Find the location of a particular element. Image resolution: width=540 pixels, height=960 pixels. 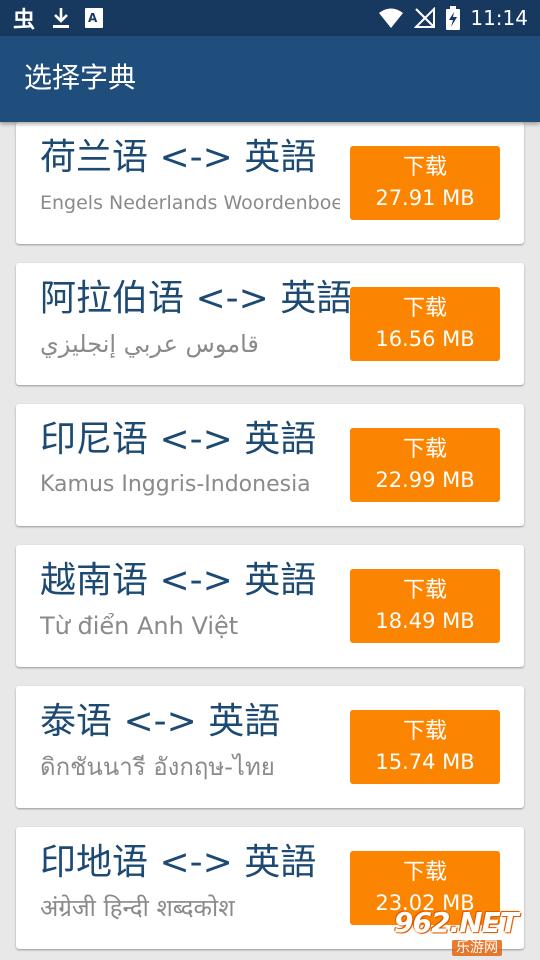

dictionary-title: 泰语 <-> 英語 is located at coordinates (160, 721).